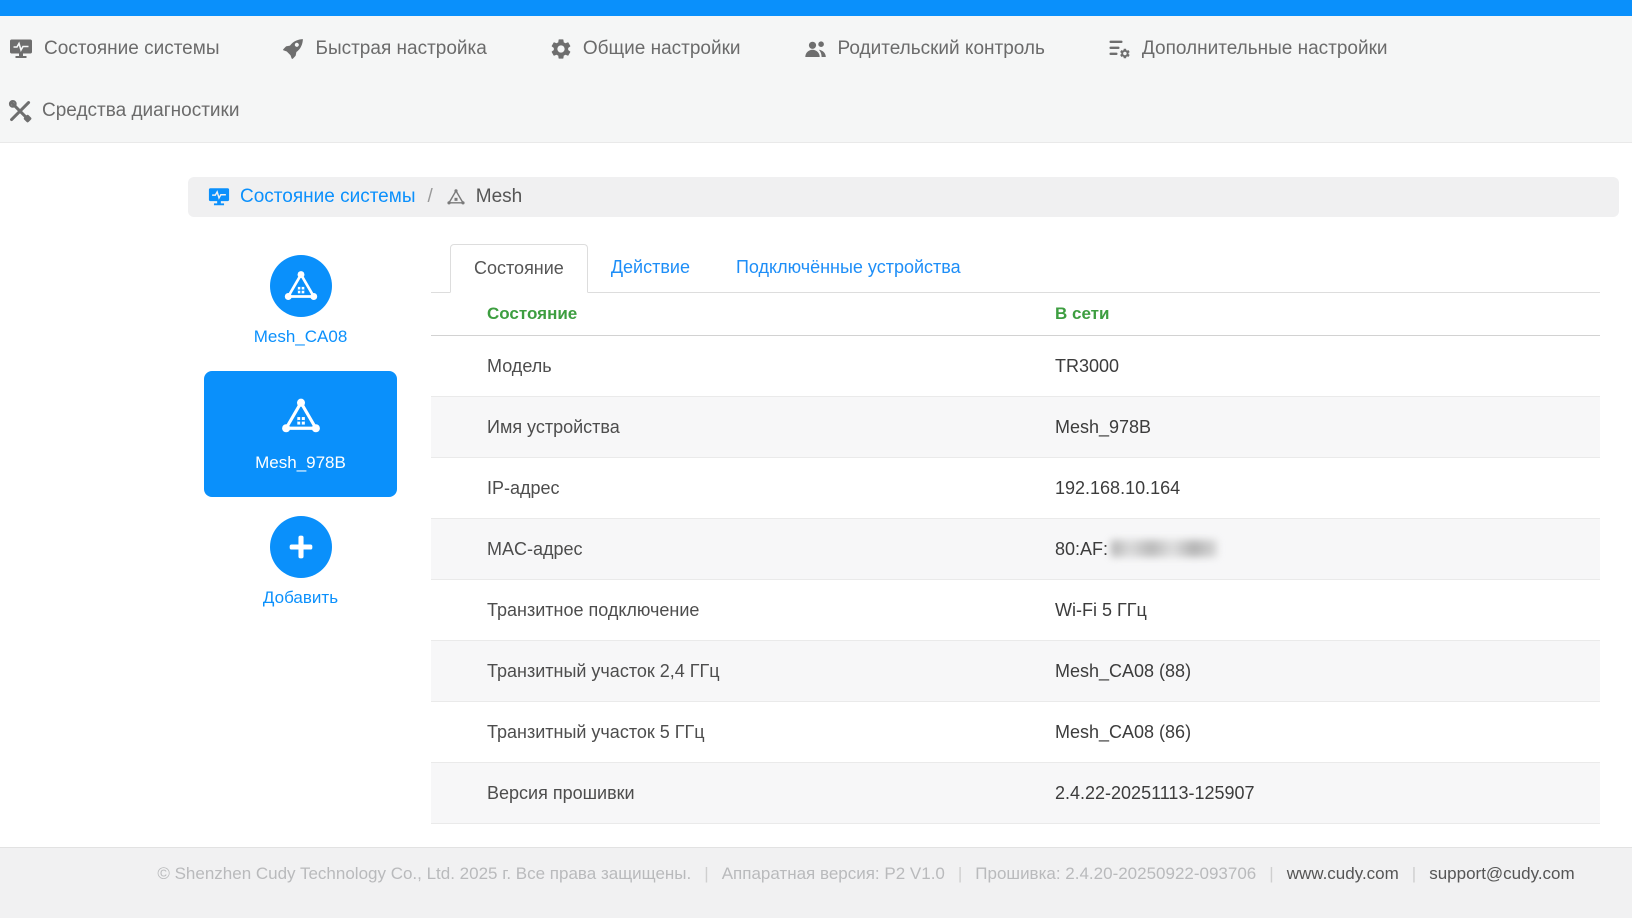 The width and height of the screenshot is (1632, 918). I want to click on table-row-uplink: Транзитное подключение Wi-Fi 5 ГГц, so click(1015, 610).